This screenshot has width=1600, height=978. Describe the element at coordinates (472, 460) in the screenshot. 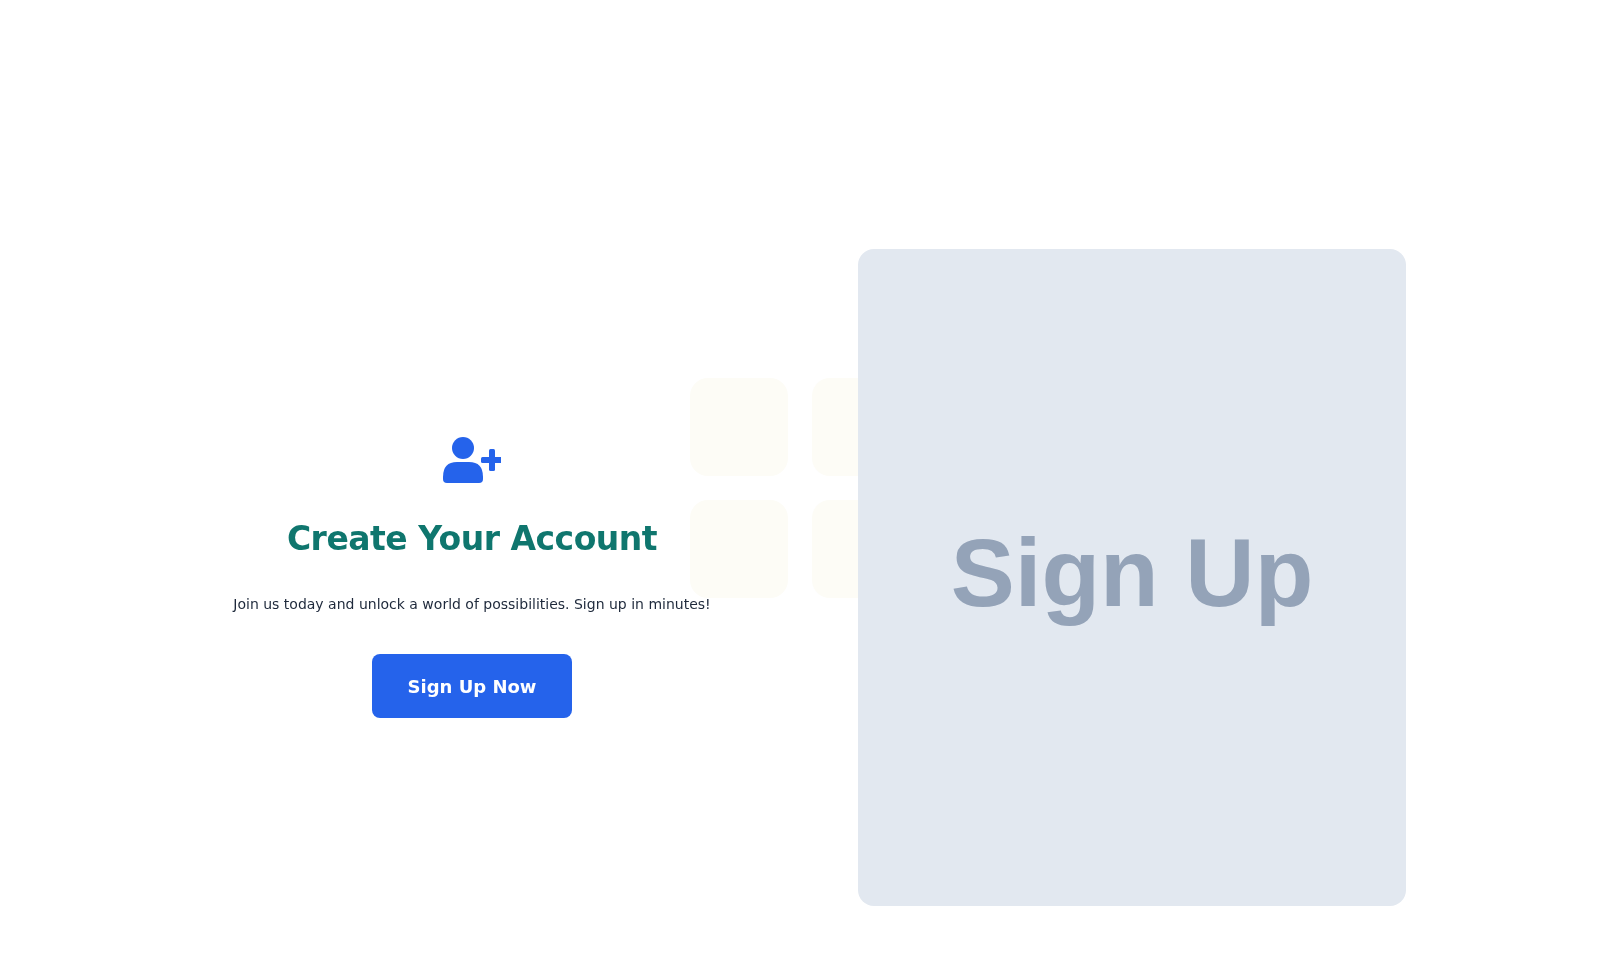

I see `add-user-icon` at that location.